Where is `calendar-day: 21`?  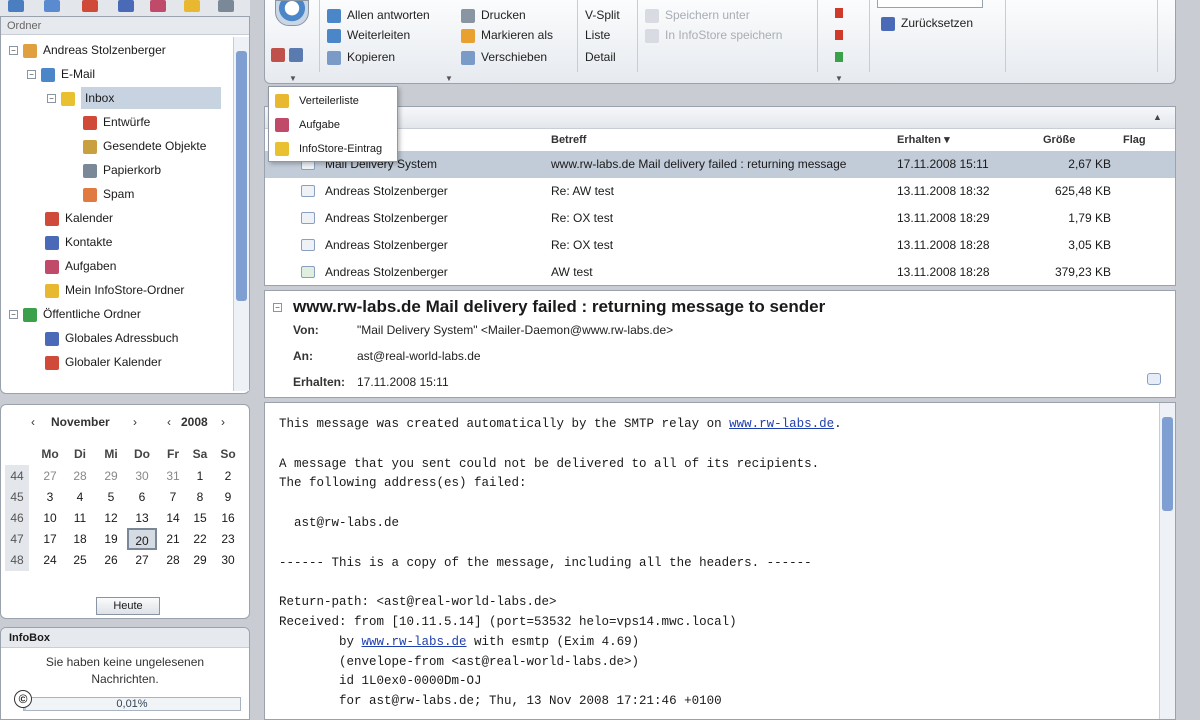
calendar-day: 21 is located at coordinates (173, 539).